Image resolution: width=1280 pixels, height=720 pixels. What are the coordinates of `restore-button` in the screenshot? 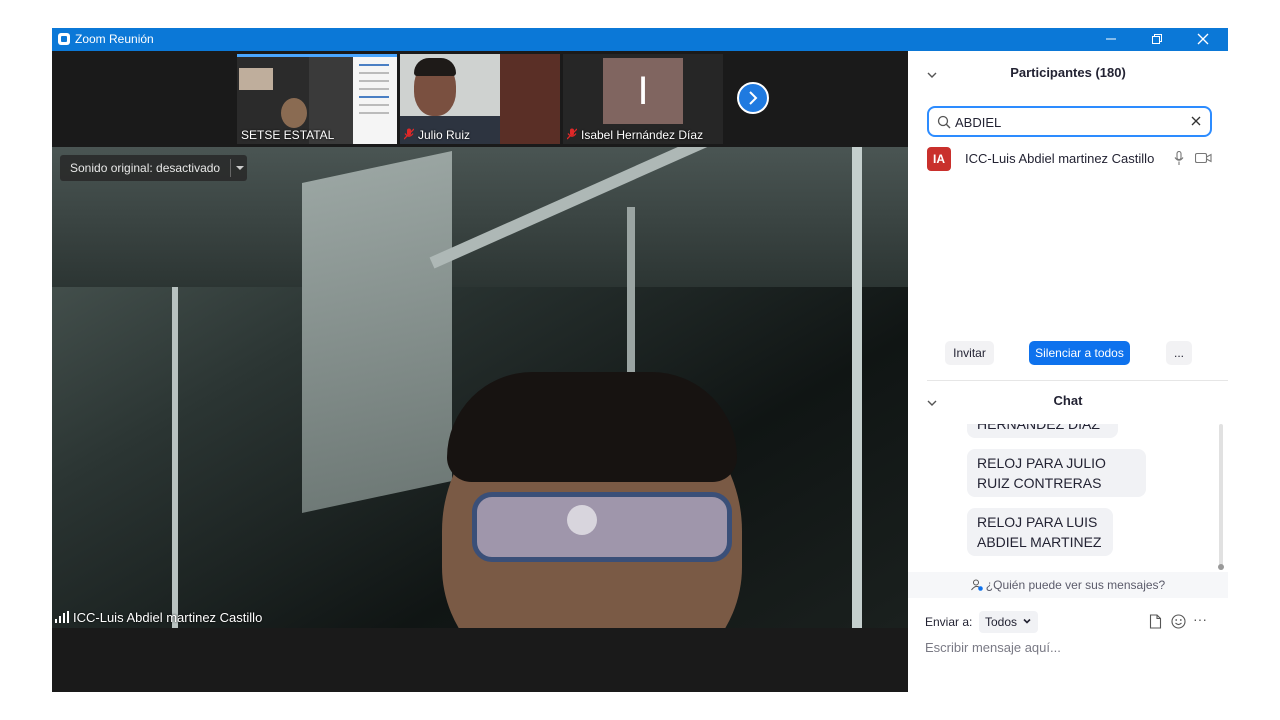 It's located at (1157, 39).